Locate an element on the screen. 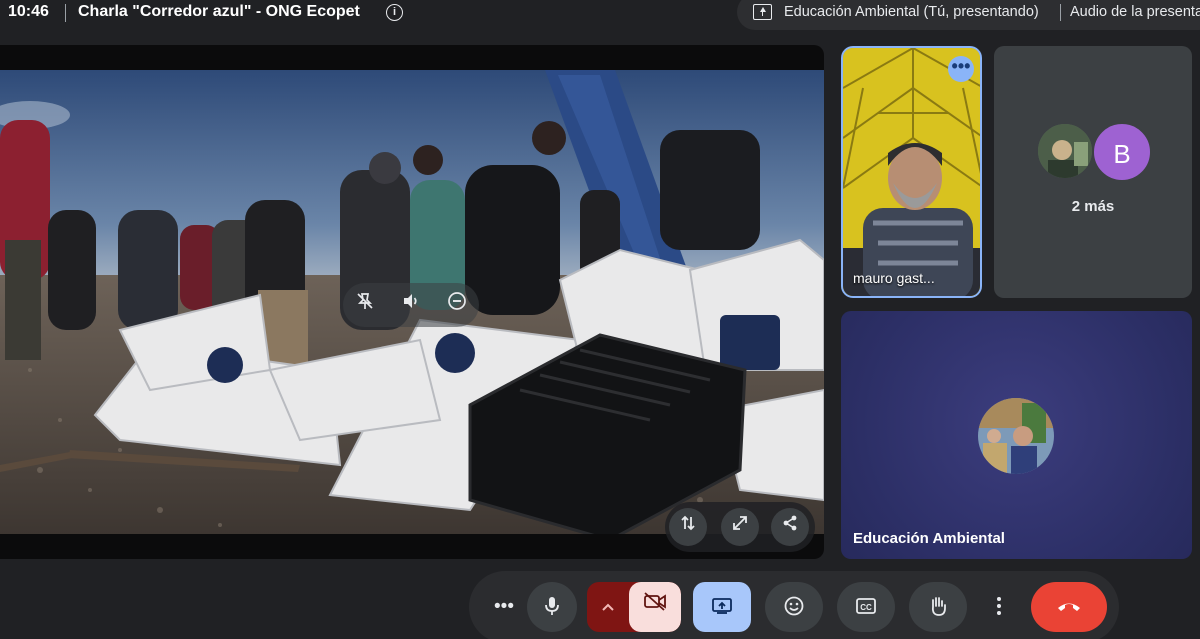 This screenshot has height=639, width=1200. participant-video is located at coordinates (911, 172).